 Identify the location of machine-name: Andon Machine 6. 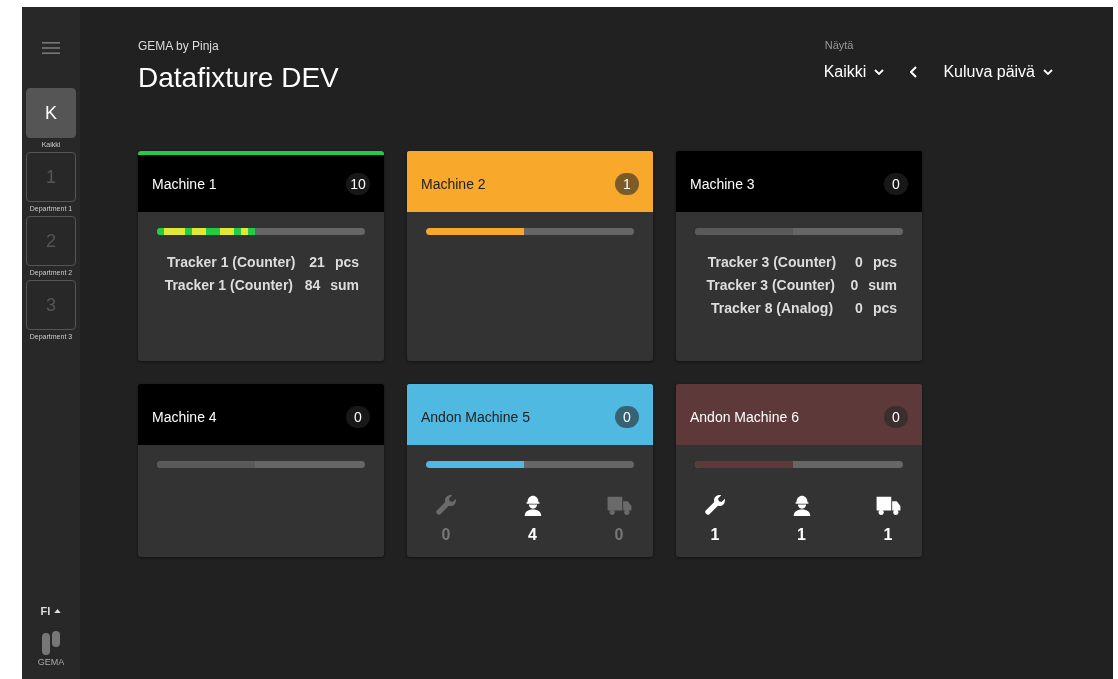
(744, 416).